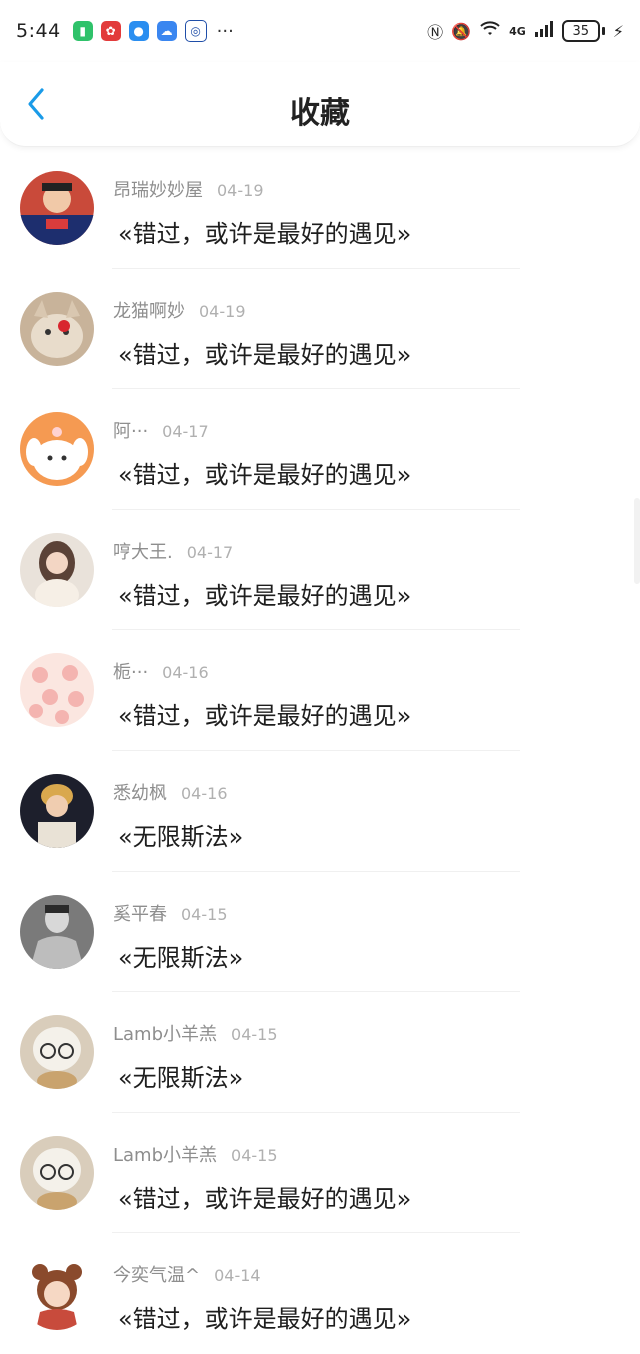  I want to click on wifi-icon, so click(490, 31).